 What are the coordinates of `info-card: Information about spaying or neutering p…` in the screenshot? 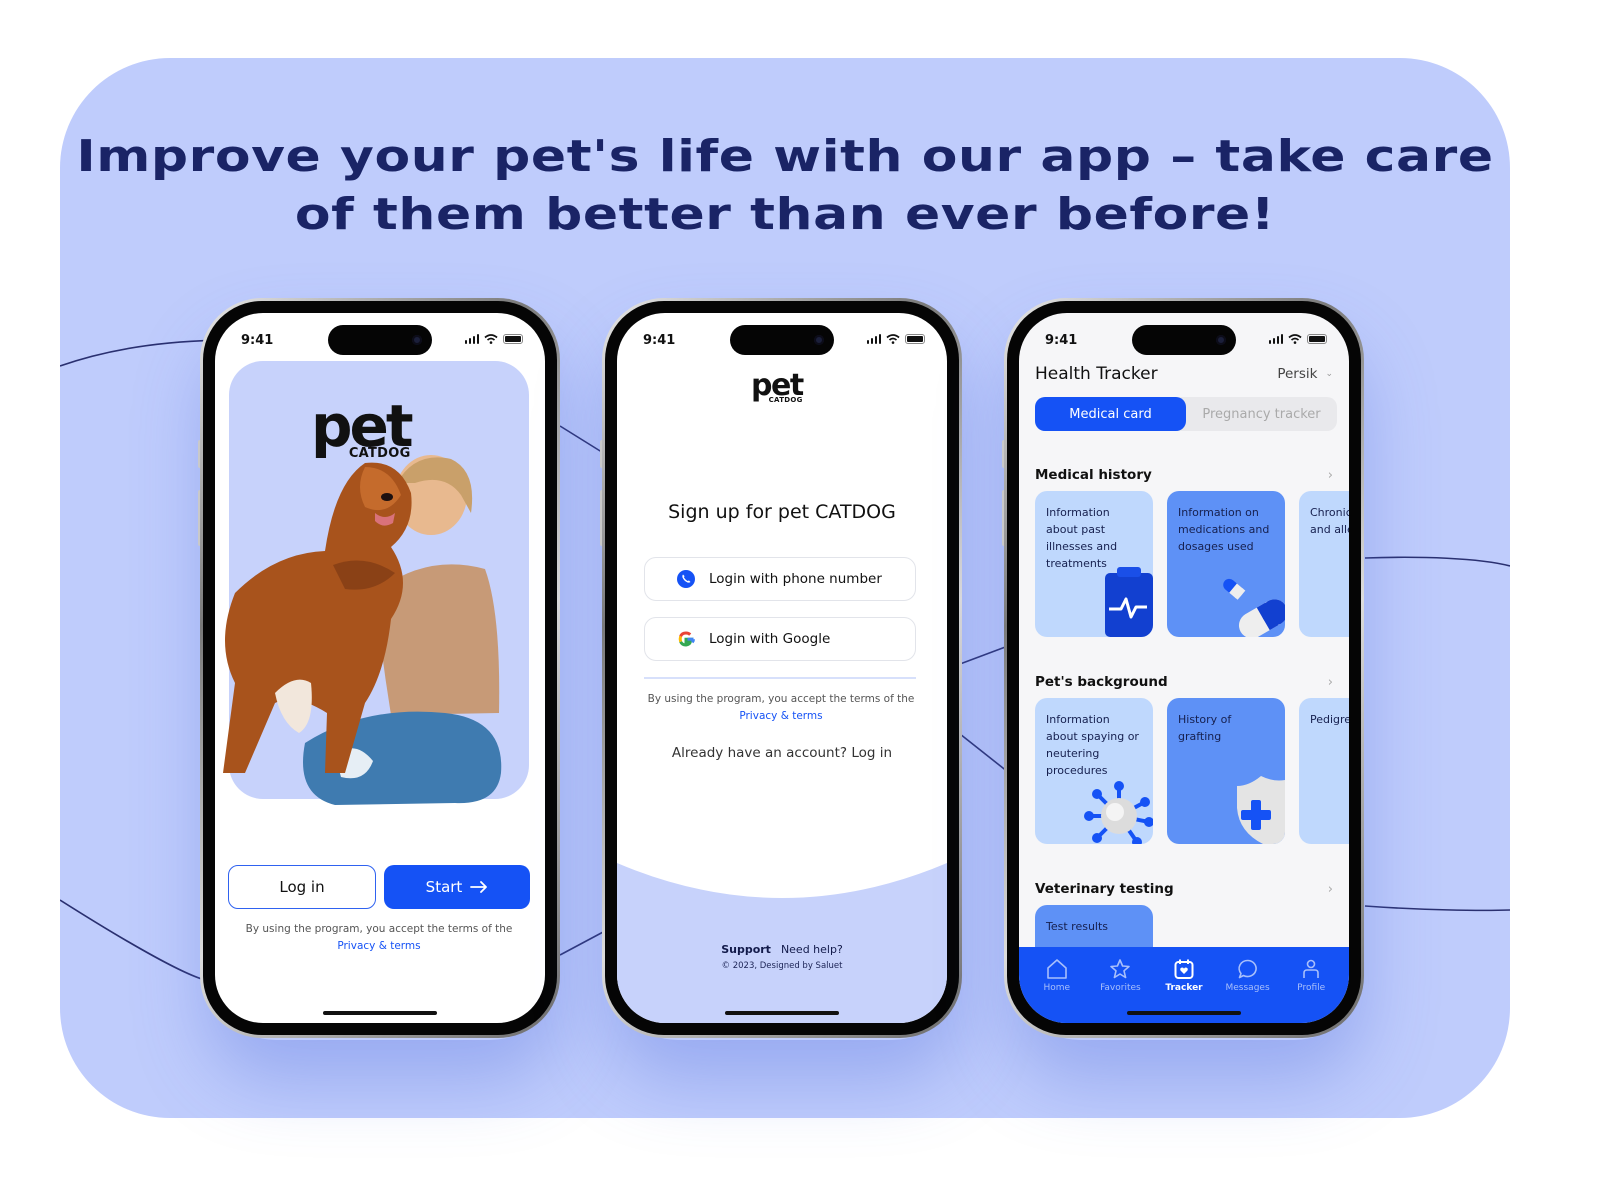 It's located at (1094, 771).